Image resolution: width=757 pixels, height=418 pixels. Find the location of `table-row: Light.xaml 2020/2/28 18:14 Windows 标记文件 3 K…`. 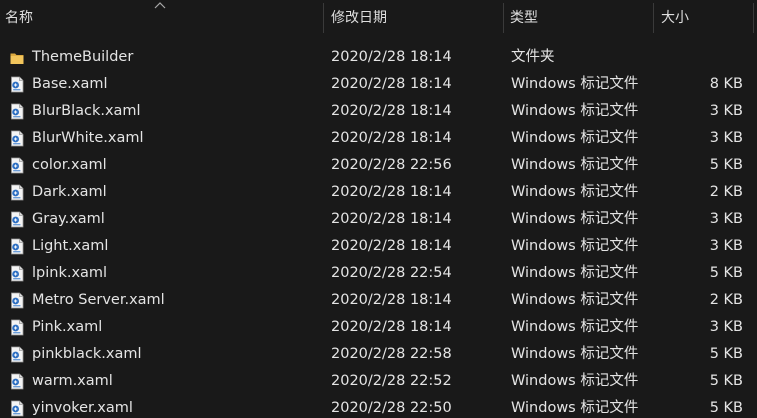

table-row: Light.xaml 2020/2/28 18:14 Windows 标记文件 3 K… is located at coordinates (378, 246).